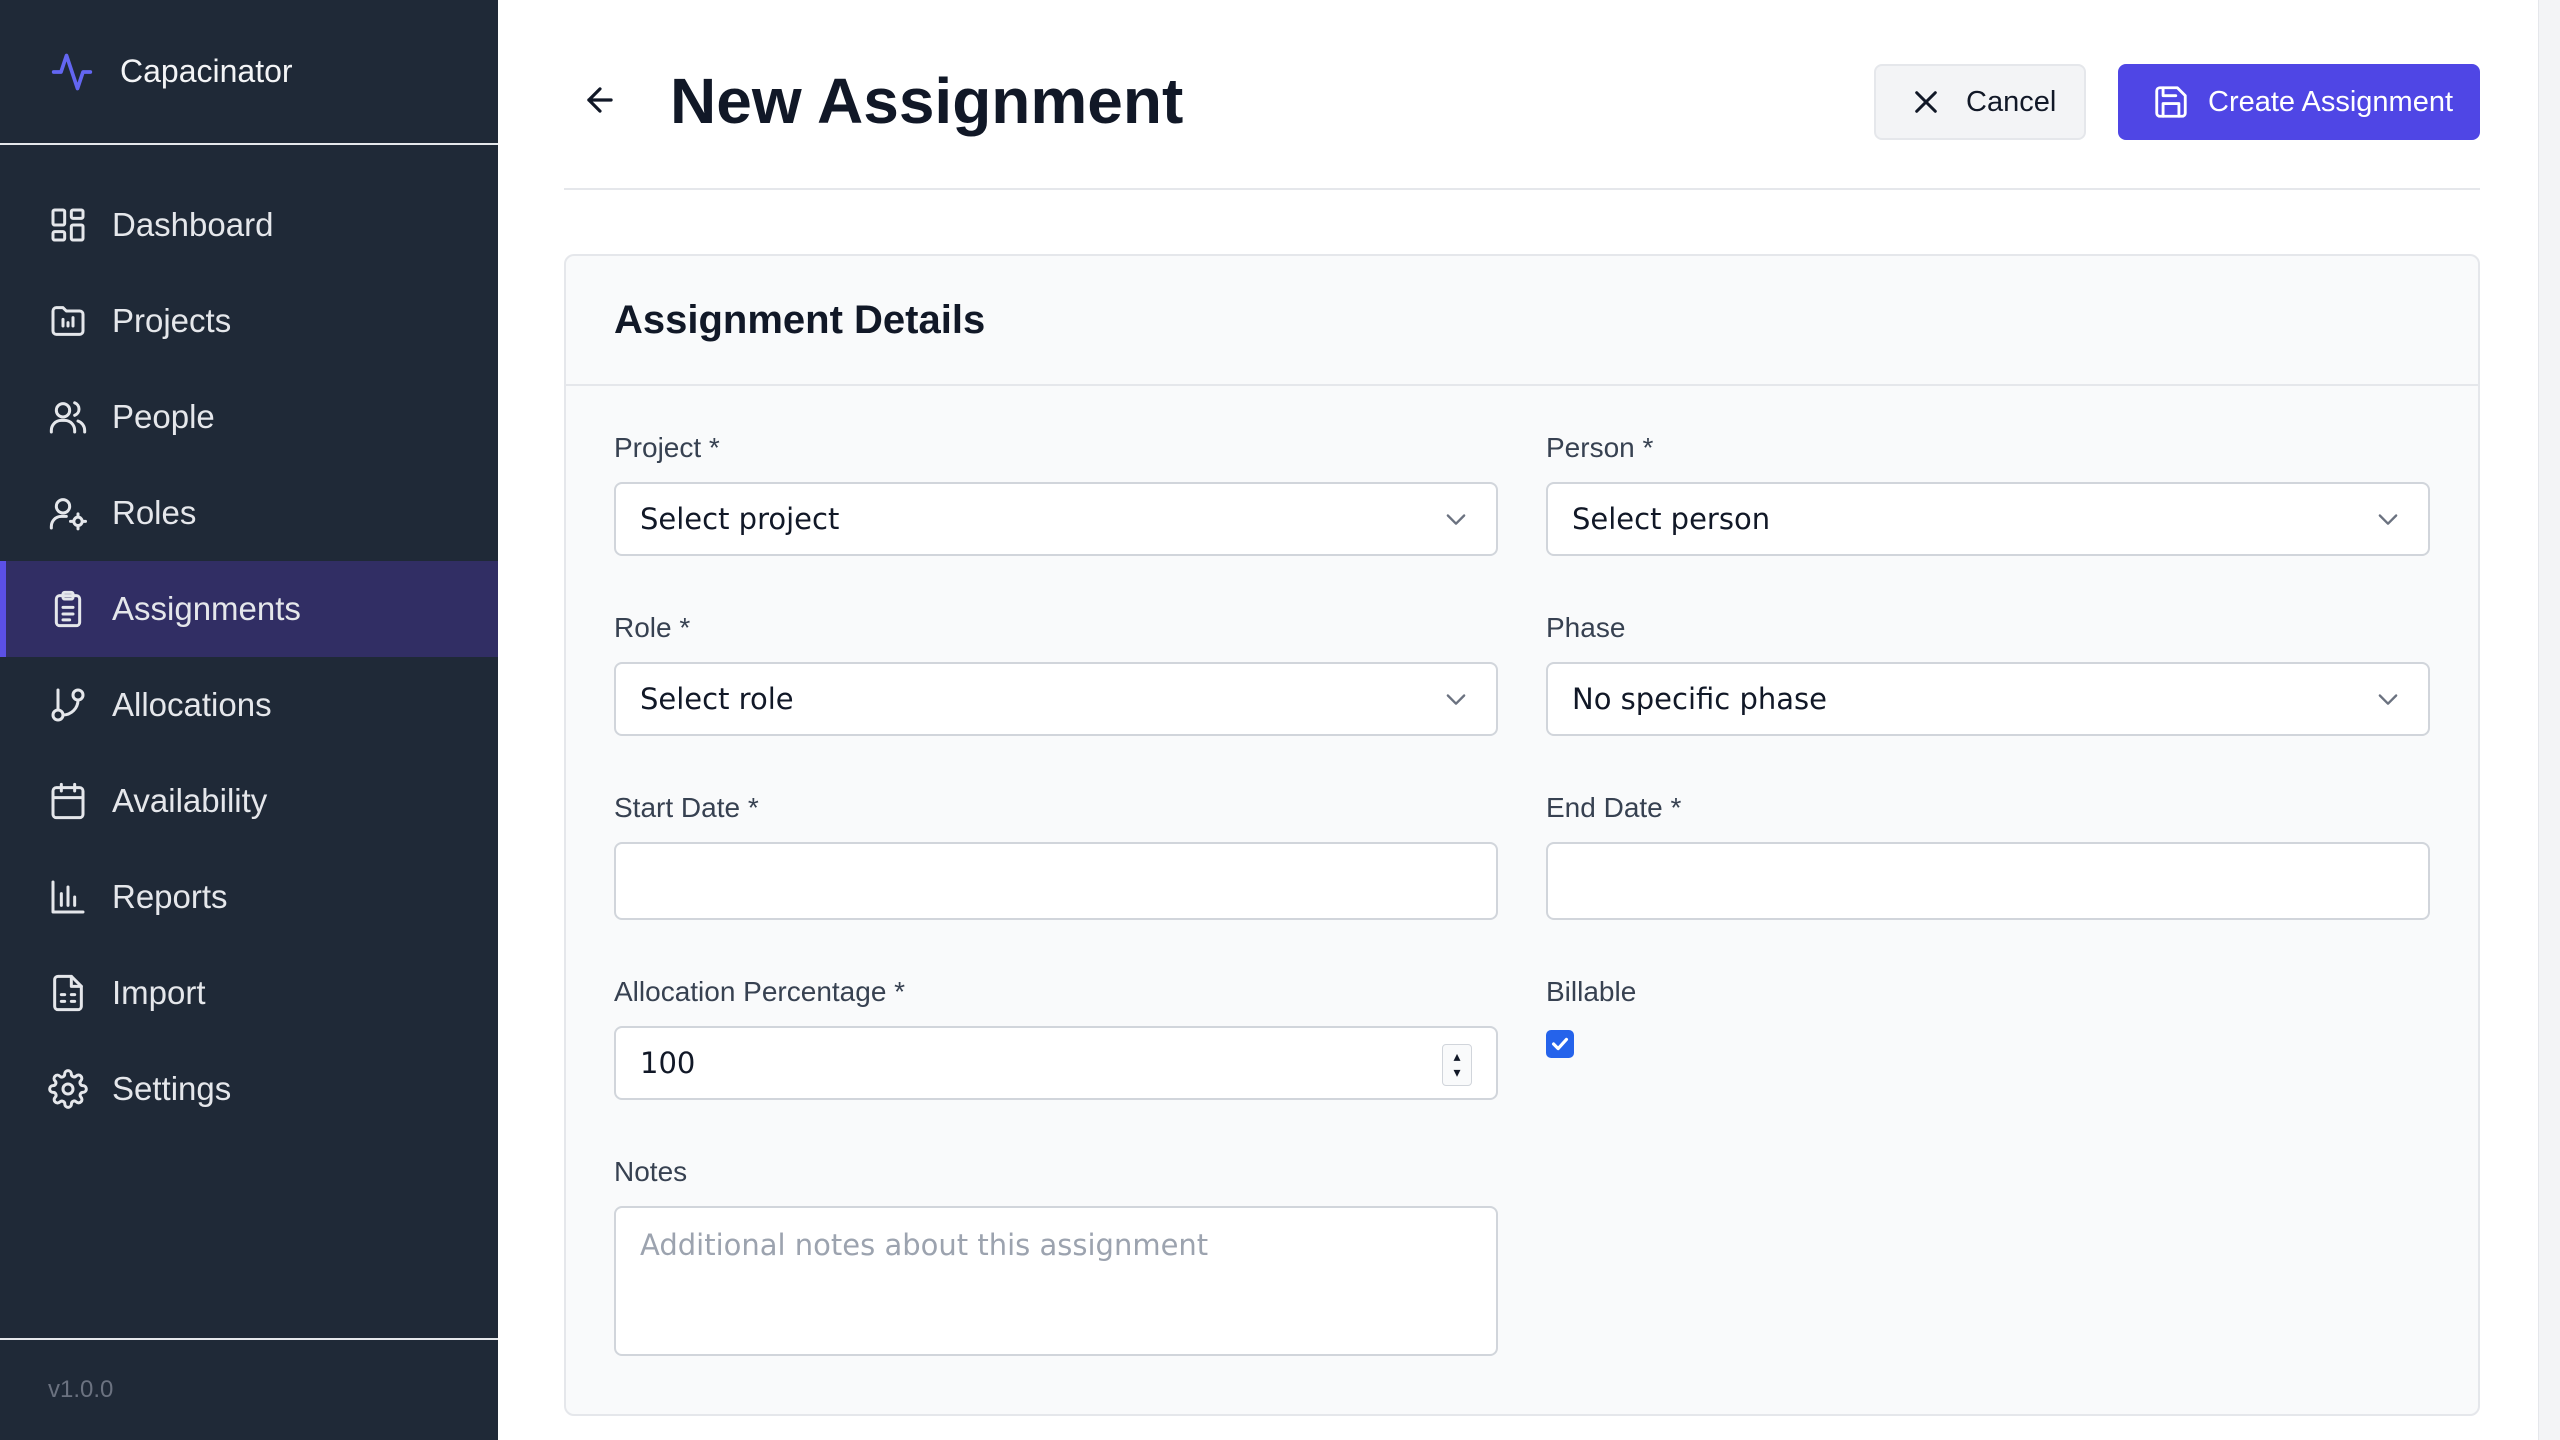  Describe the element at coordinates (652, 627) in the screenshot. I see `role-label: Role *` at that location.